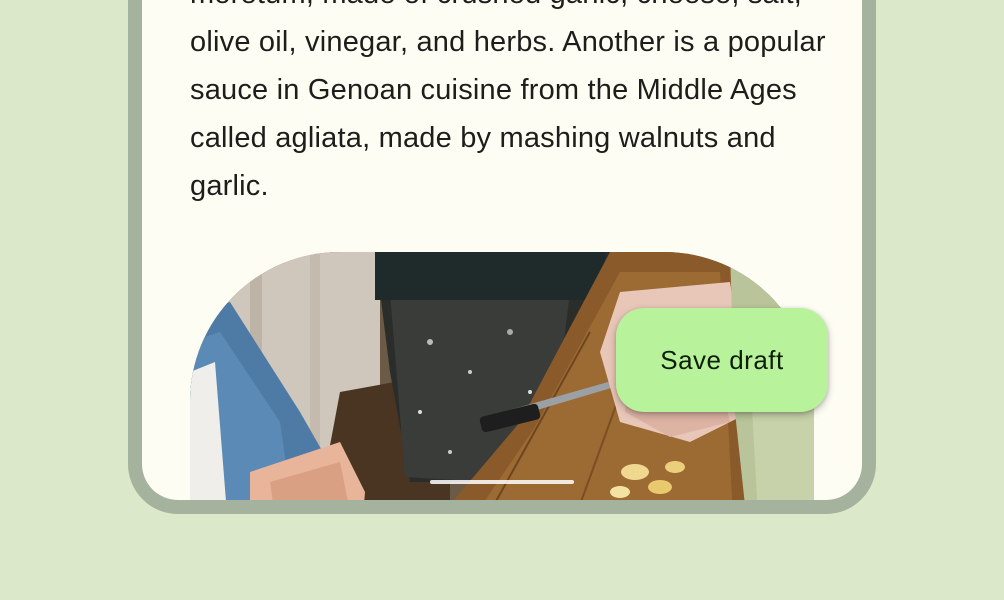  Describe the element at coordinates (722, 360) in the screenshot. I see `save-draft-button: Save draft` at that location.